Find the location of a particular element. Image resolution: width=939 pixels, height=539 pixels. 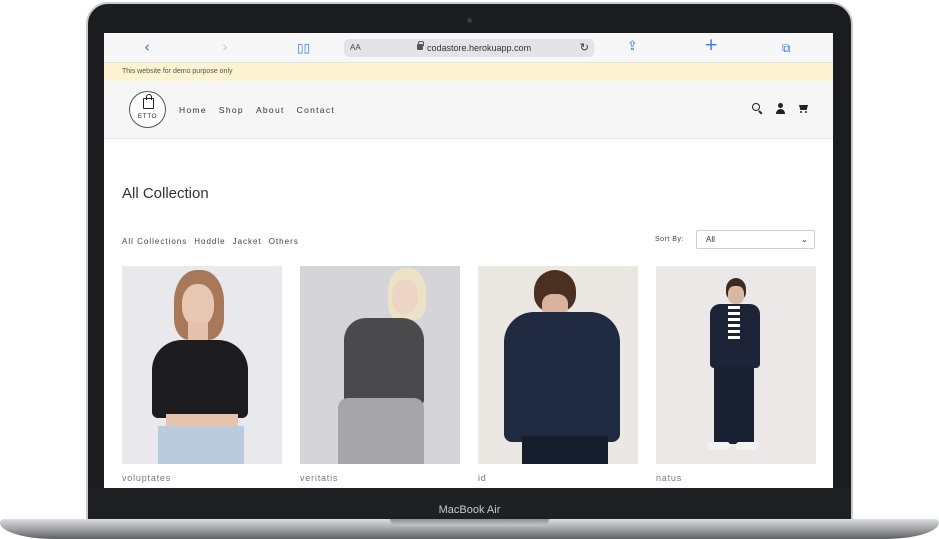

product-name: id is located at coordinates (482, 478).